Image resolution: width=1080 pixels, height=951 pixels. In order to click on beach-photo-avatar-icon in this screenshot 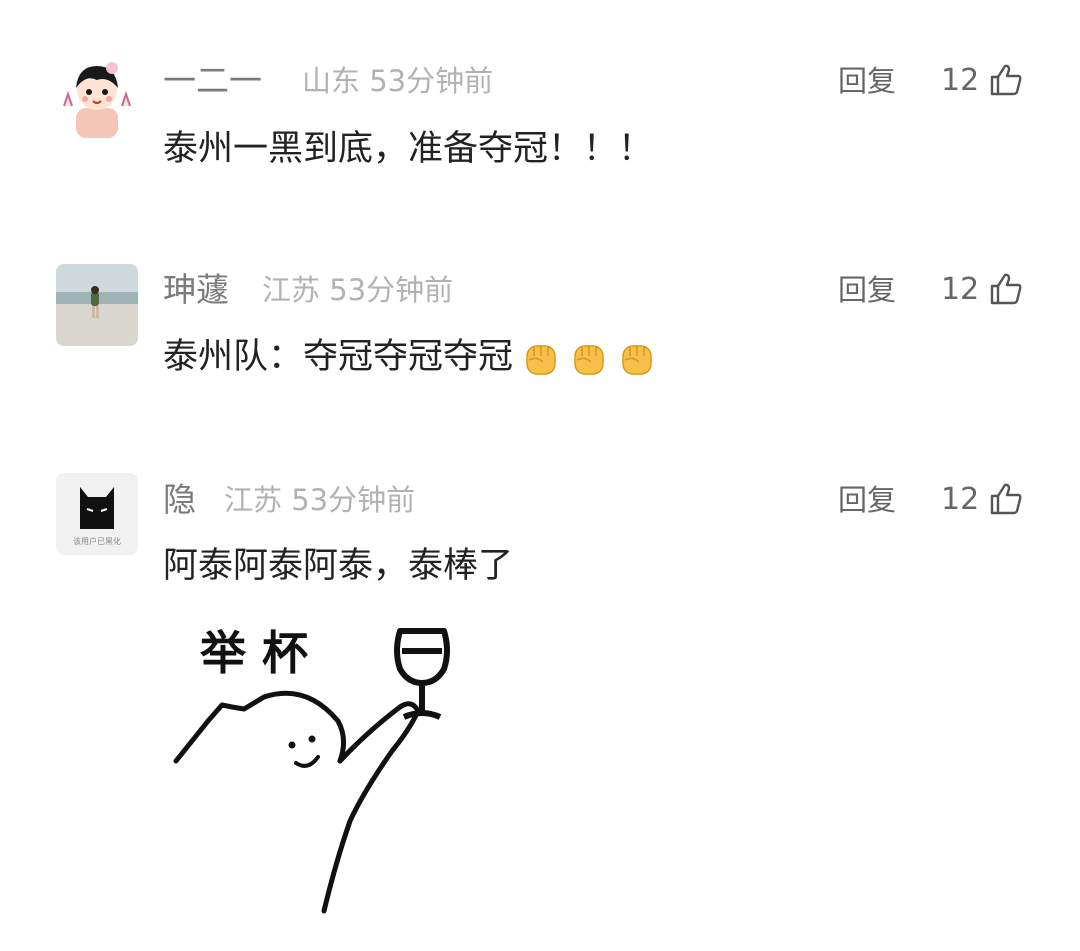, I will do `click(97, 305)`.